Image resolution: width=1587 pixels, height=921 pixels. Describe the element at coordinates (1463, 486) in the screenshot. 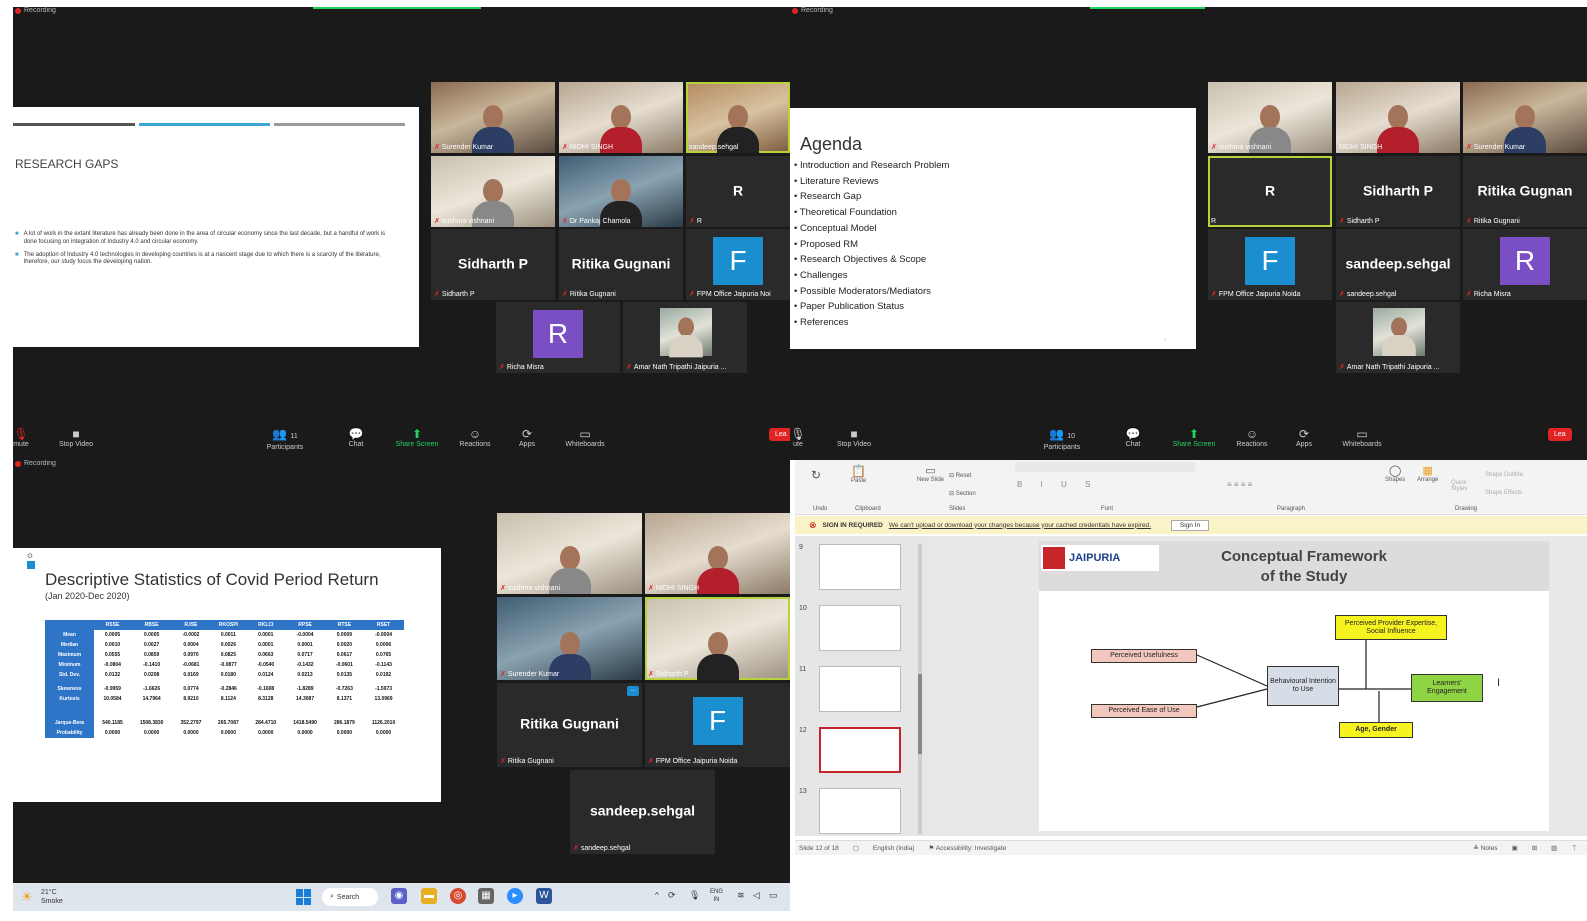

I see `quick-styles-button: Quick Styles` at that location.